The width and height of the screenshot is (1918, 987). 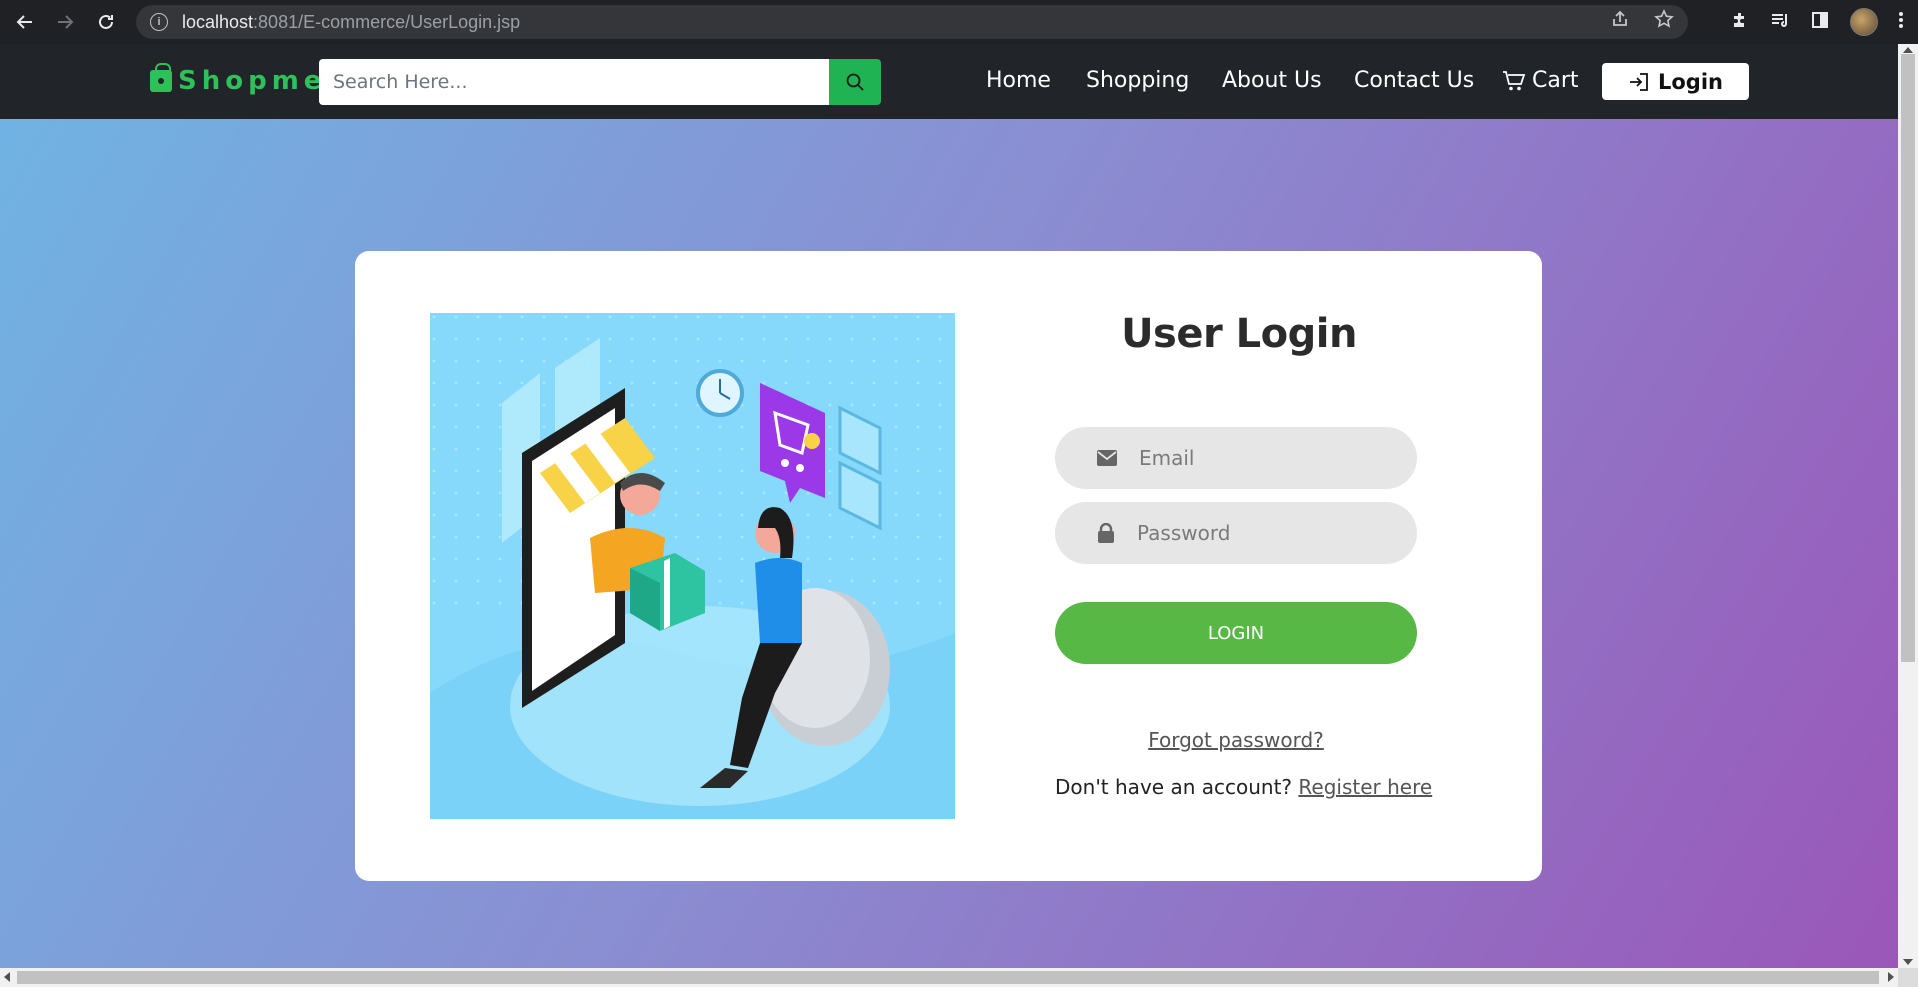 What do you see at coordinates (1107, 458) in the screenshot?
I see `envelope-icon` at bounding box center [1107, 458].